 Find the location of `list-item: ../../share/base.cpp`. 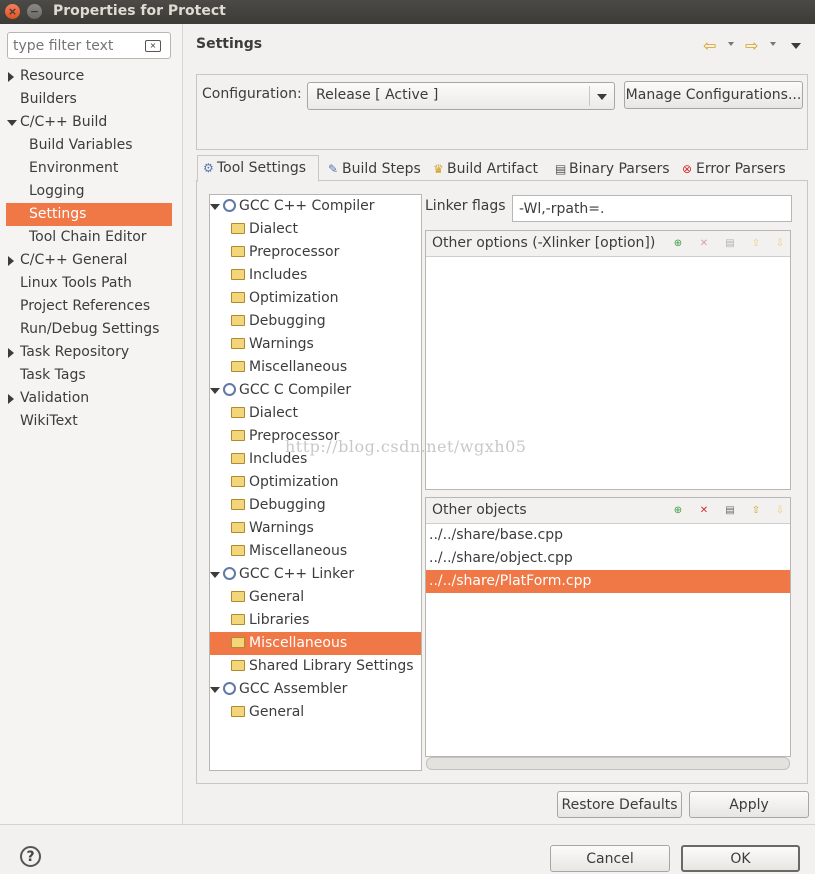

list-item: ../../share/base.cpp is located at coordinates (608, 535).